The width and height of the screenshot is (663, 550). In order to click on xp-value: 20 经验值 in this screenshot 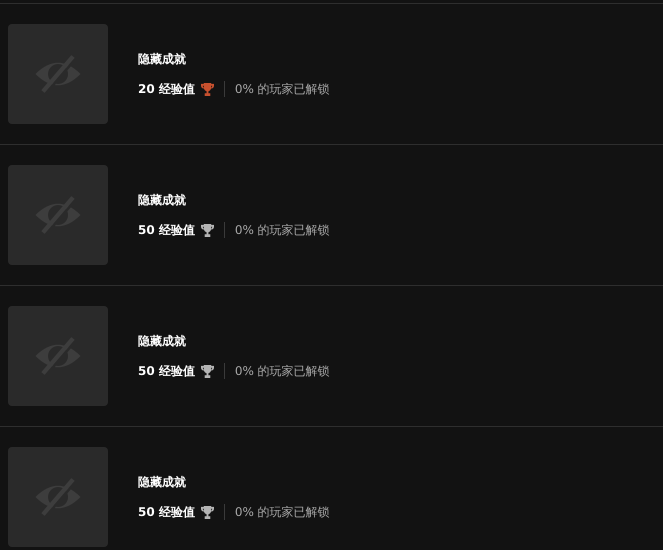, I will do `click(166, 89)`.